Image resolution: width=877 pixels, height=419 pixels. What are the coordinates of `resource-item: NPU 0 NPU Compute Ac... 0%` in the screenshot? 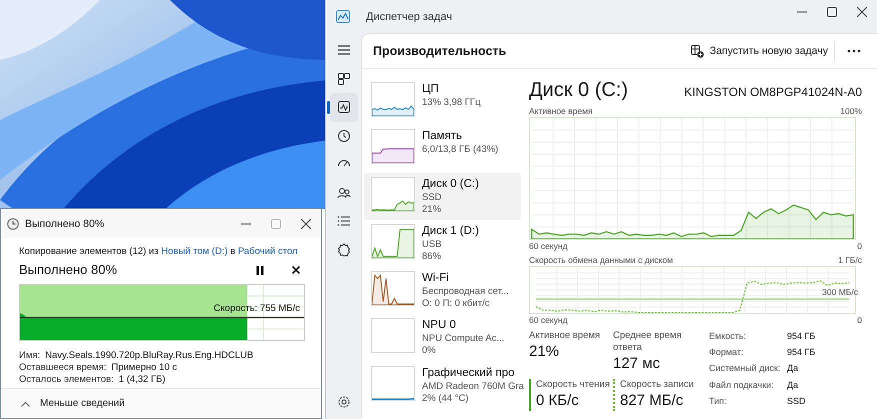 It's located at (442, 338).